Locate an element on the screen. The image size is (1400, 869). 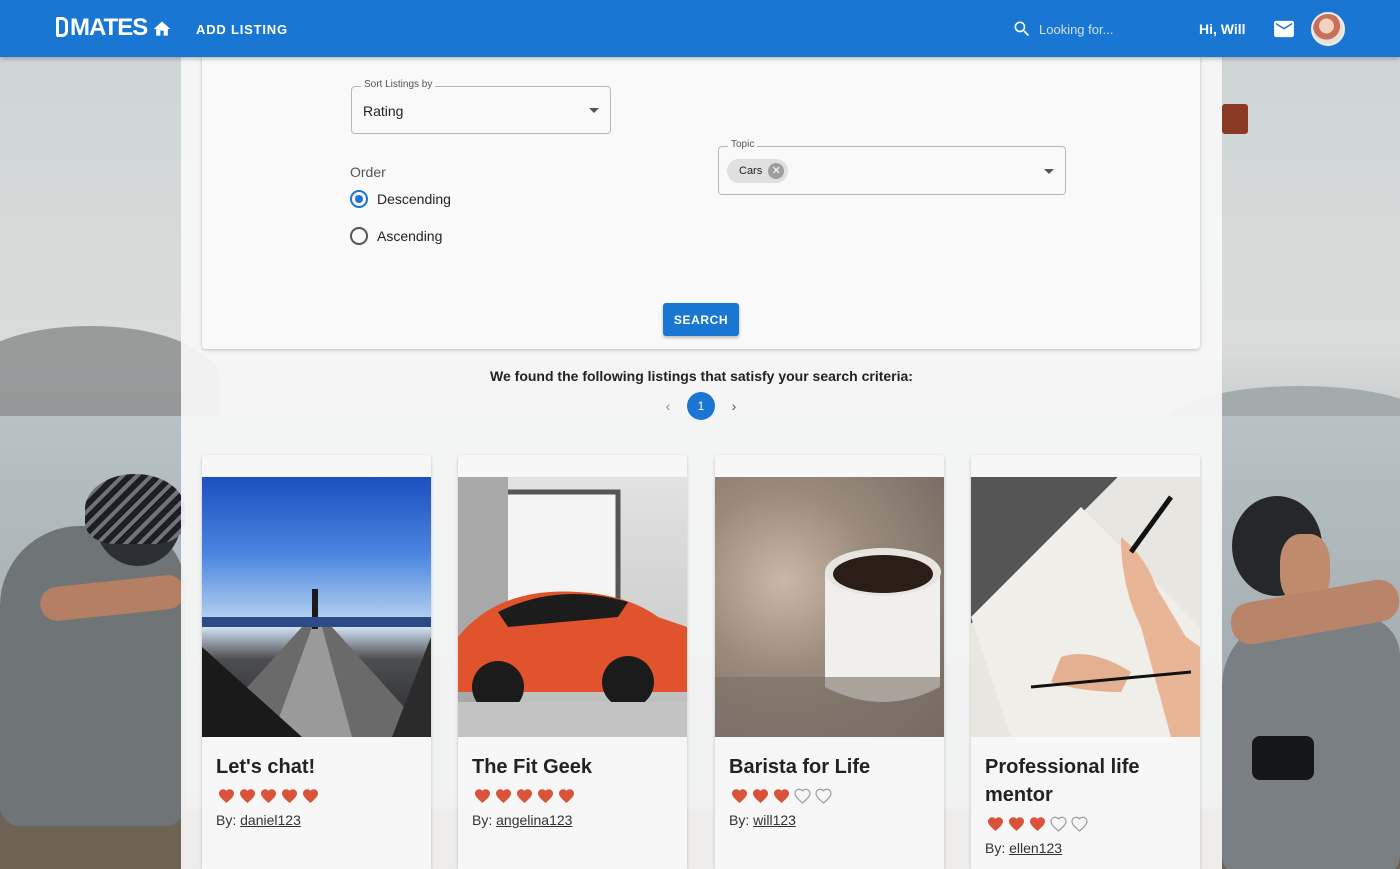
chevron-right-icon: › is located at coordinates (734, 406).